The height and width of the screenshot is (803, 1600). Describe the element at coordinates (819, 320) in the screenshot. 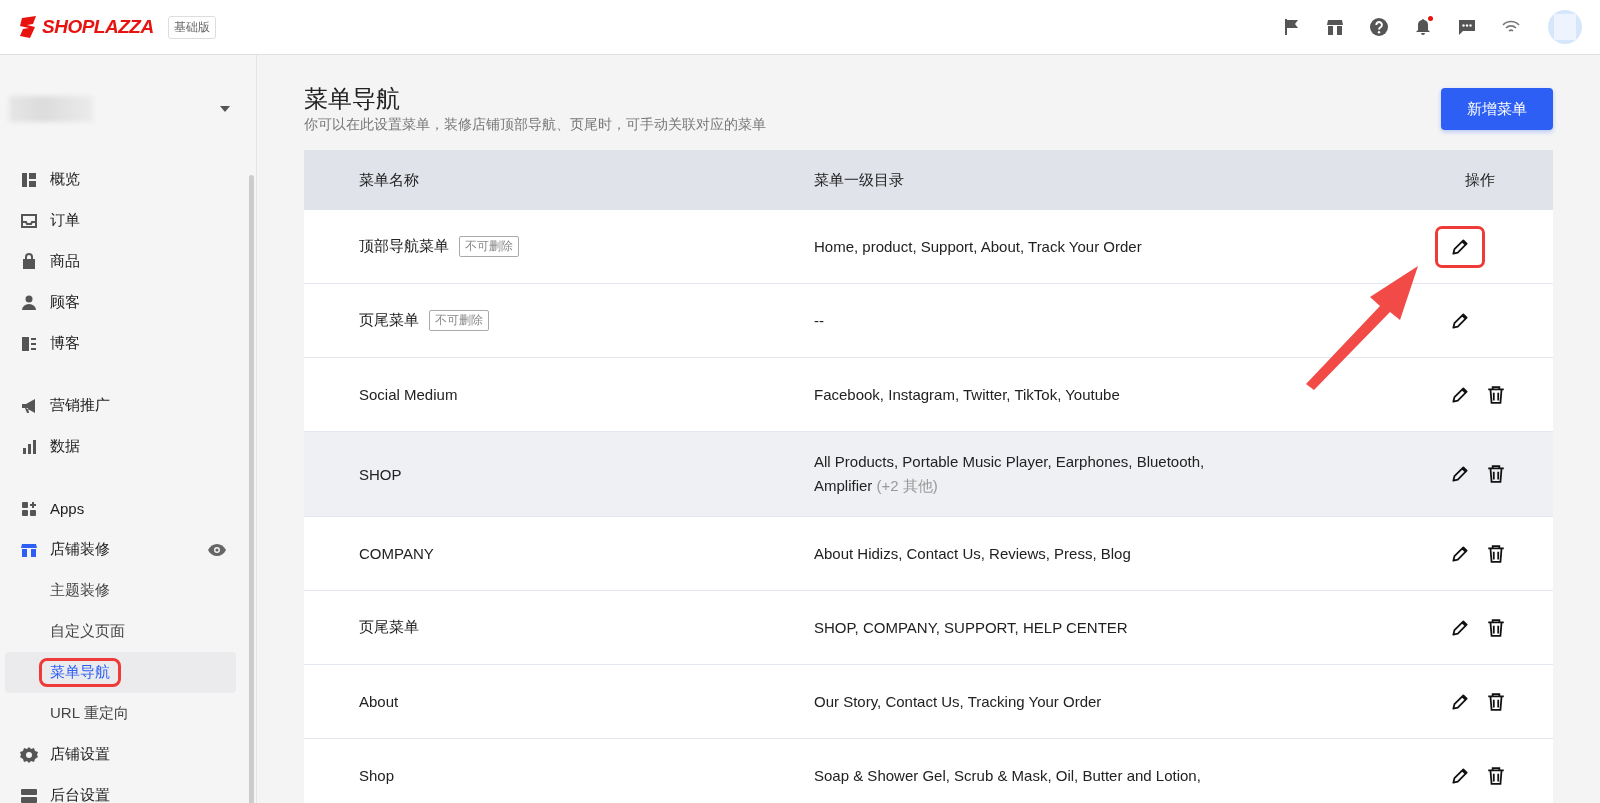

I see `menu-items-text: --` at that location.